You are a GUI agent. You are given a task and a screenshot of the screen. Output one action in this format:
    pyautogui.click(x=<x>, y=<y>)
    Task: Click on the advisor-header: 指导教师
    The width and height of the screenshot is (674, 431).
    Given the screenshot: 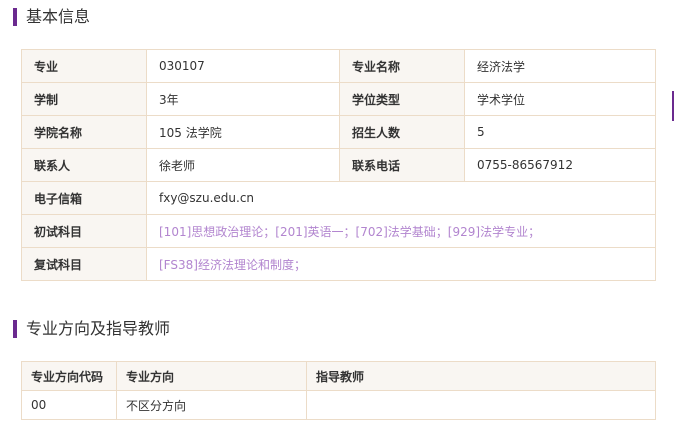 What is the action you would take?
    pyautogui.click(x=481, y=376)
    